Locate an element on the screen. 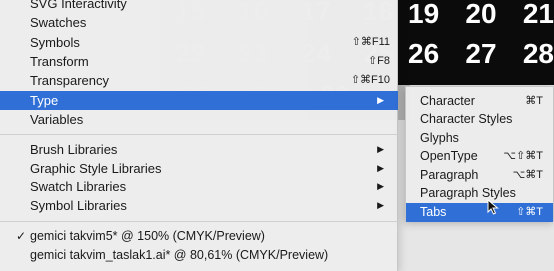  menu-item-shortcut: ⌥⌘T is located at coordinates (527, 175).